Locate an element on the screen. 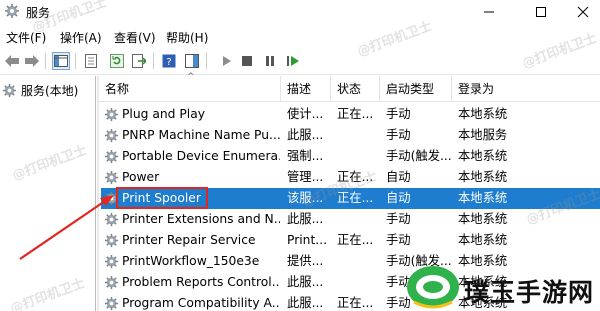  brand-logo: 璞玉手游网 is located at coordinates (500, 287).